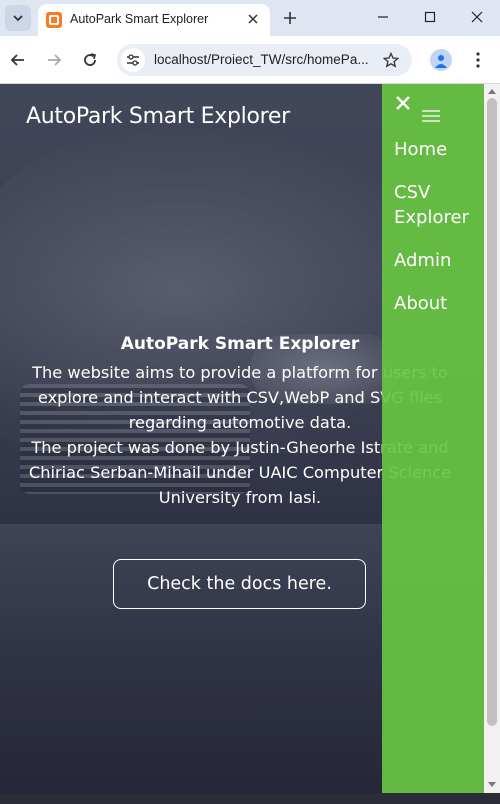  Describe the element at coordinates (492, 784) in the screenshot. I see `scroll-down-arrow` at that location.